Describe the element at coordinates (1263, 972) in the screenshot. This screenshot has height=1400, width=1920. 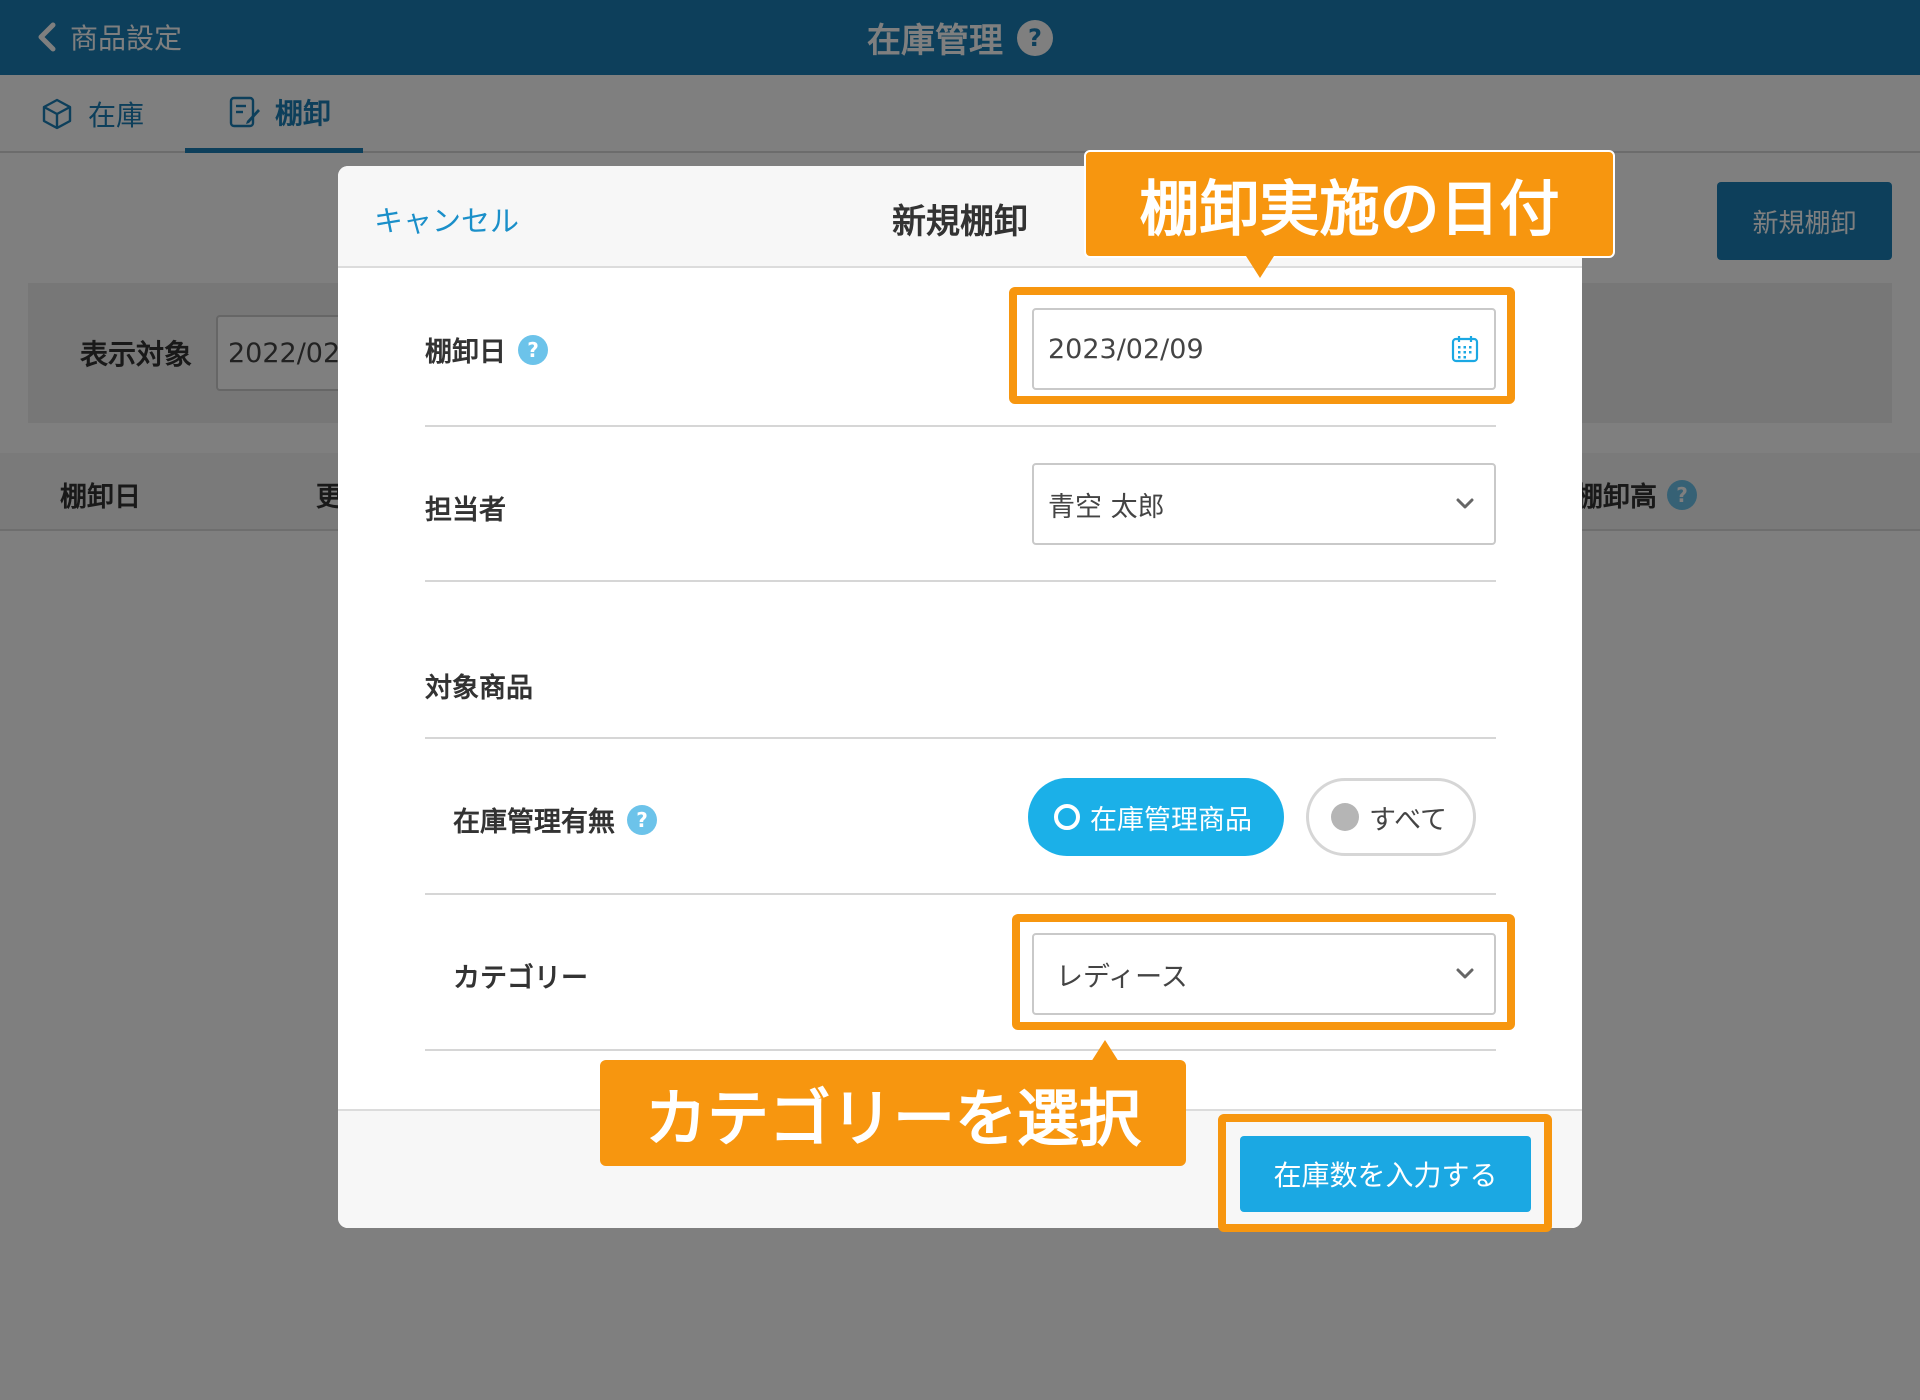
I see `category-field-highlight` at that location.